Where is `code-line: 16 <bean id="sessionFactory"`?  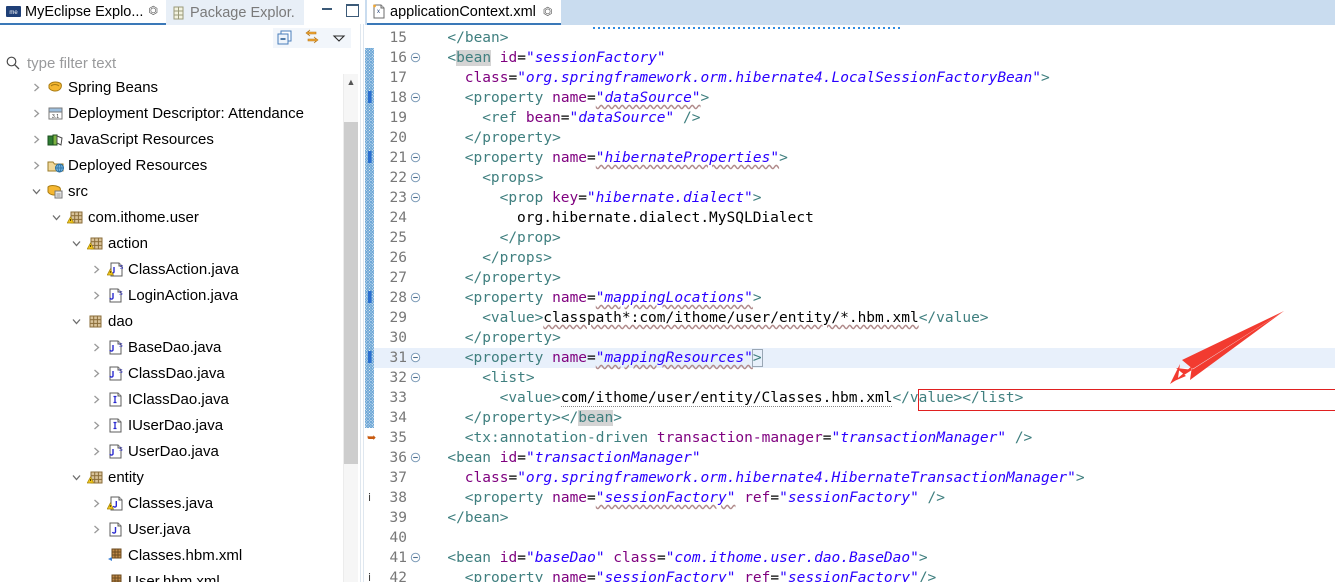 code-line: 16 <bean id="sessionFactory" is located at coordinates (850, 58).